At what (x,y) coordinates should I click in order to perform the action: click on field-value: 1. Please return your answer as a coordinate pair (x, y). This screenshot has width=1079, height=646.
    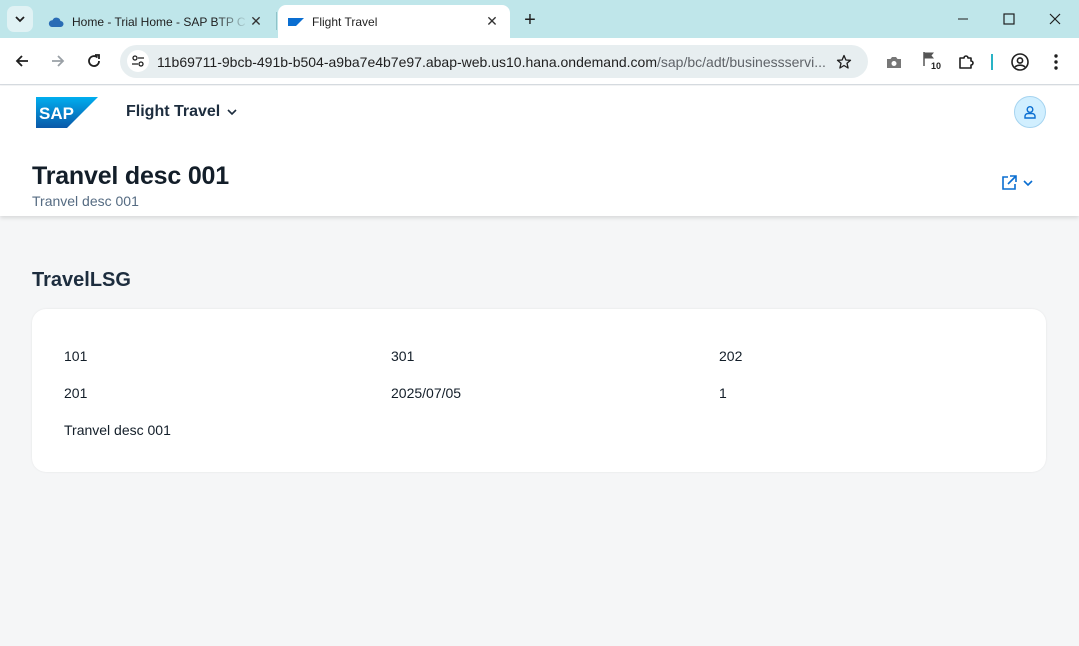
    Looking at the image, I should click on (723, 393).